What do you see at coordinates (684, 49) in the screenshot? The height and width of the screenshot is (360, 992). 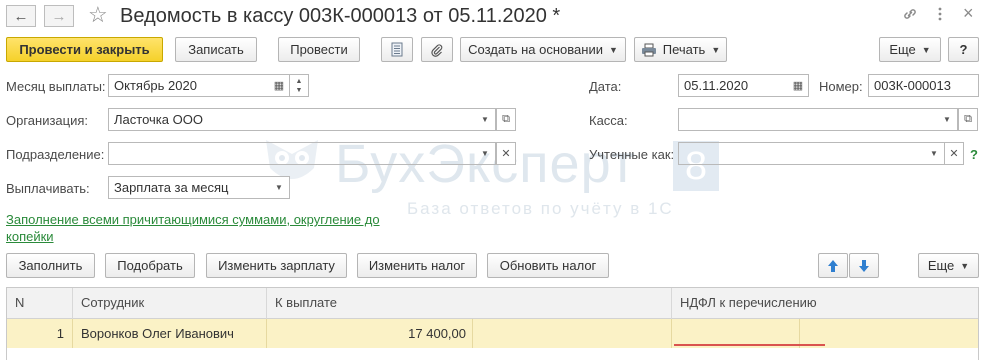 I see `print-label: Печать` at bounding box center [684, 49].